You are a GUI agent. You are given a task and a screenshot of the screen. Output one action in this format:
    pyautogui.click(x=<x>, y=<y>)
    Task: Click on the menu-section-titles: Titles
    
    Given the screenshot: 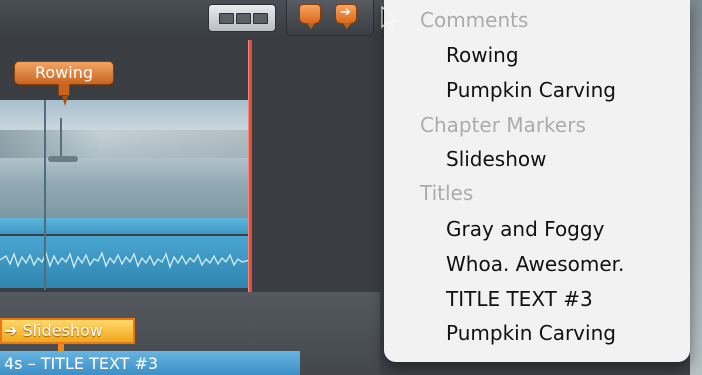 What is the action you would take?
    pyautogui.click(x=447, y=193)
    